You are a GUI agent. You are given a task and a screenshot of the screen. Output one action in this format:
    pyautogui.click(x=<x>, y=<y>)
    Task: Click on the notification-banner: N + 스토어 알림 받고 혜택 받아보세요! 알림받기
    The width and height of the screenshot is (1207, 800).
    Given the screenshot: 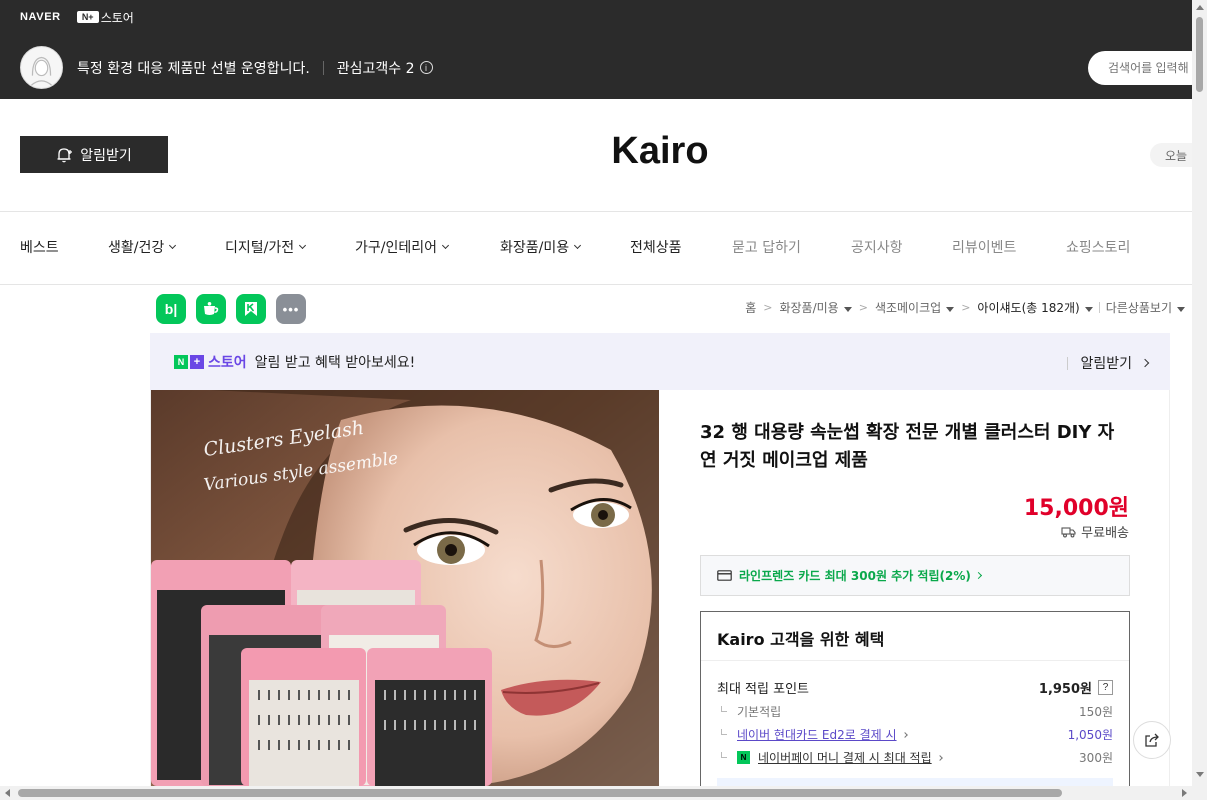 What is the action you would take?
    pyautogui.click(x=660, y=361)
    